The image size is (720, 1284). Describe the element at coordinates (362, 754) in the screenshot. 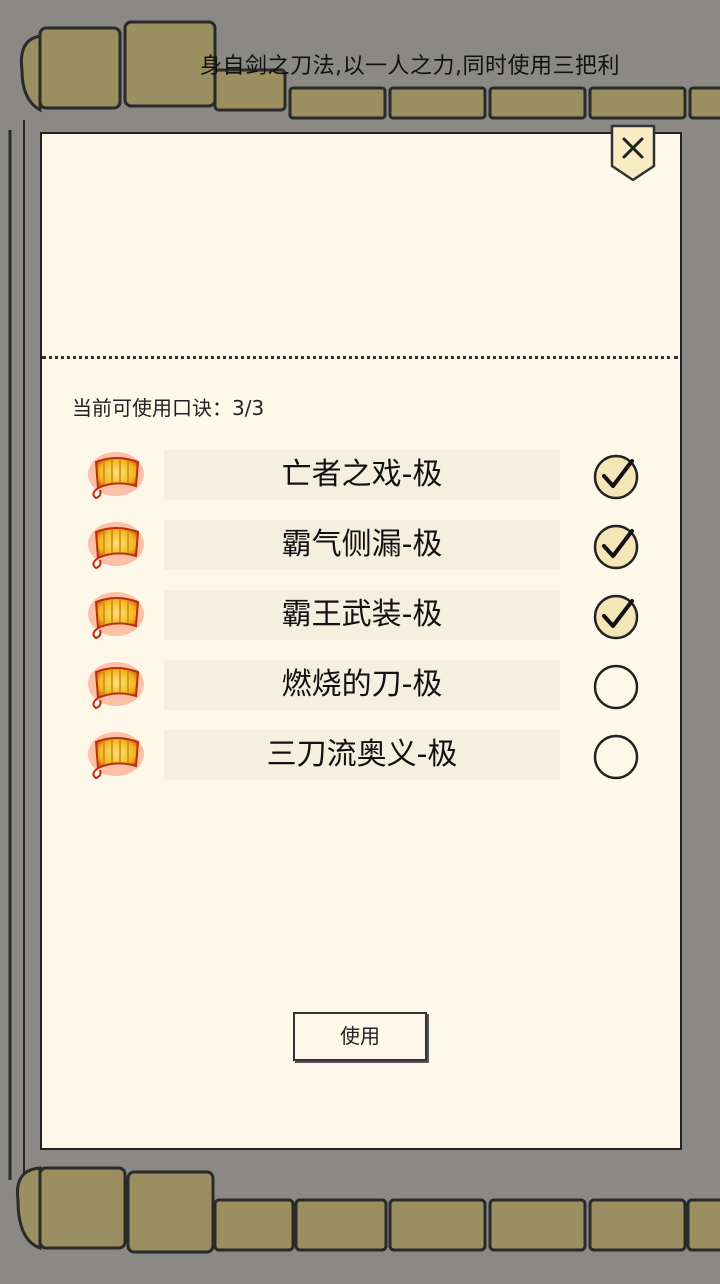

I see `mantra-label: 三刀流奥义-极` at that location.